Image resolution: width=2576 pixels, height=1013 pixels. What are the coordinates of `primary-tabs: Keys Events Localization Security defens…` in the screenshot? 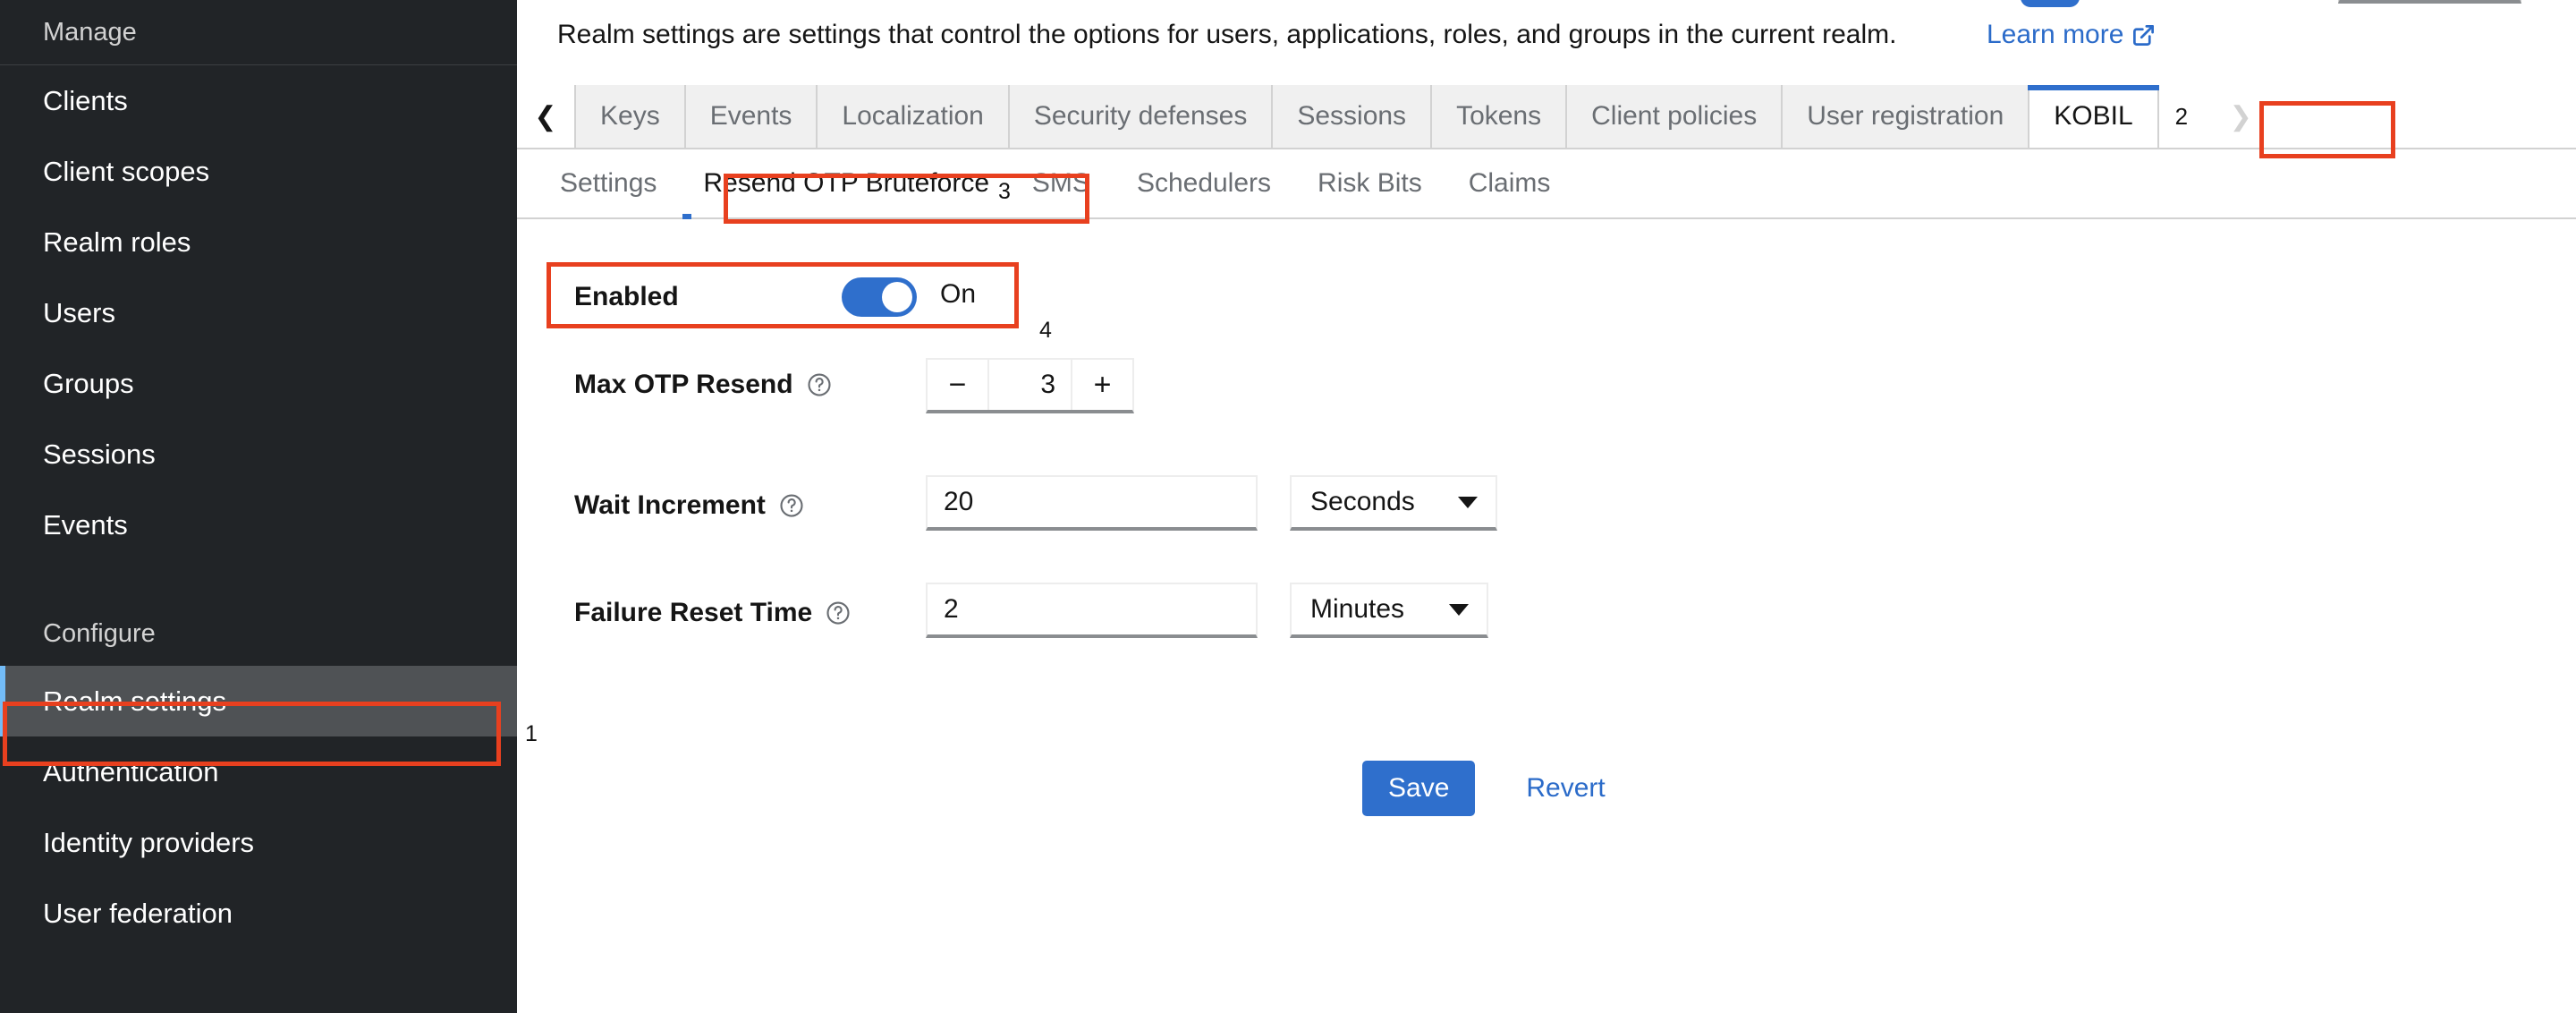 It's located at (1367, 116).